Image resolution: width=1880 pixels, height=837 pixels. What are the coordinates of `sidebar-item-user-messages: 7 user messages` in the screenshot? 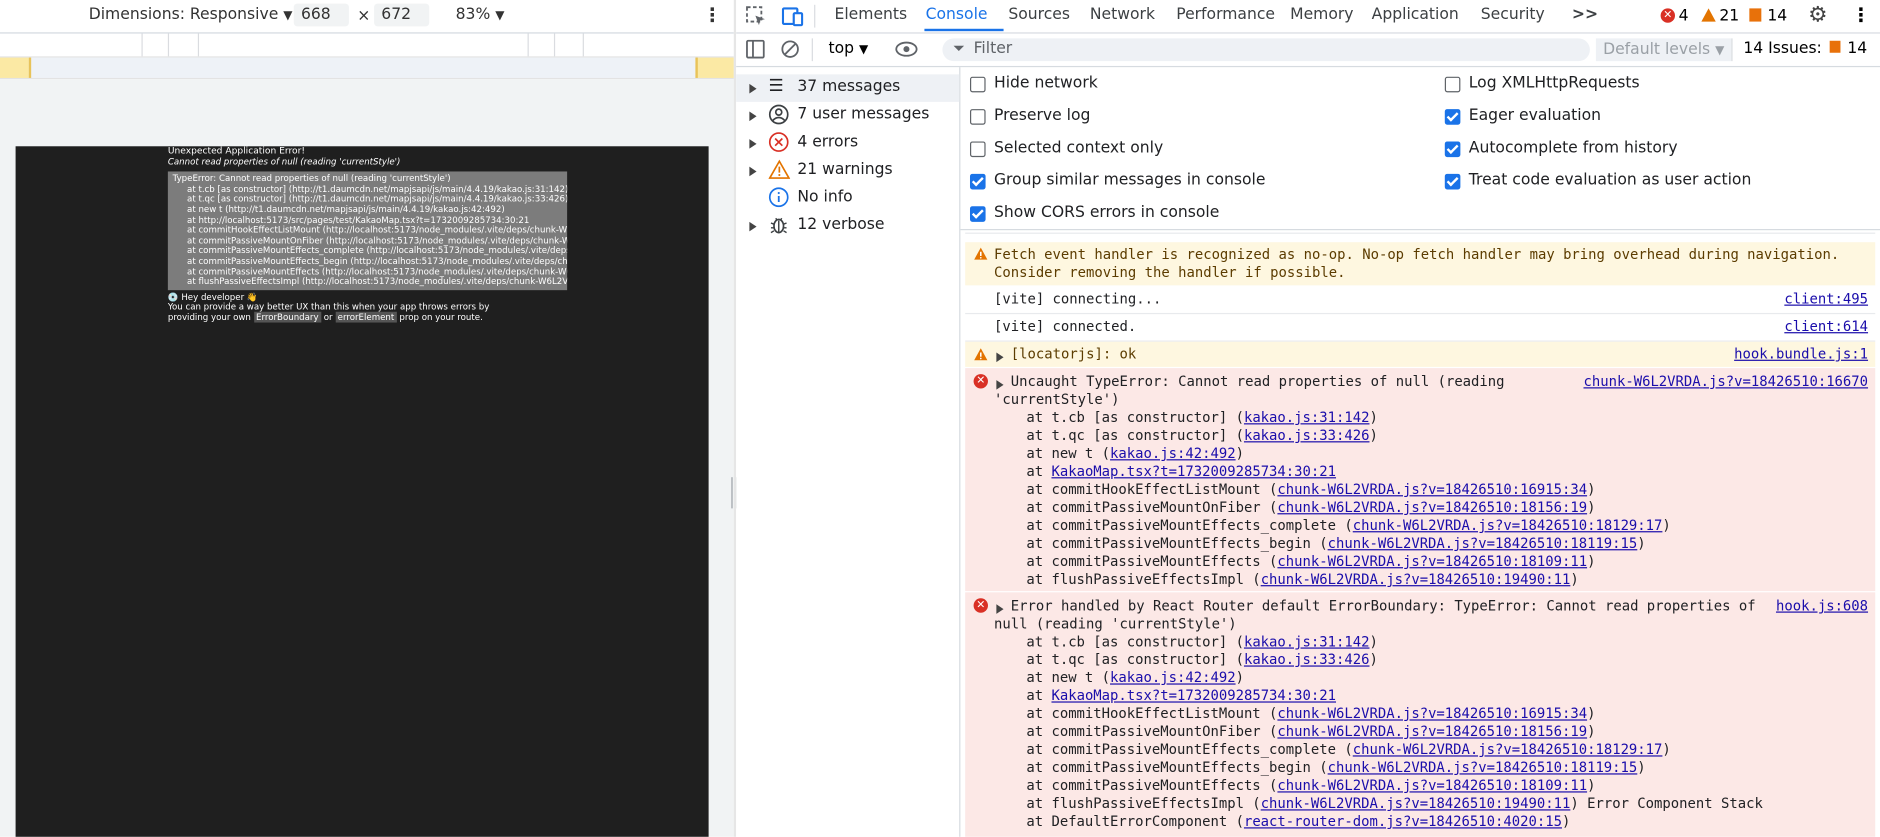 It's located at (847, 116).